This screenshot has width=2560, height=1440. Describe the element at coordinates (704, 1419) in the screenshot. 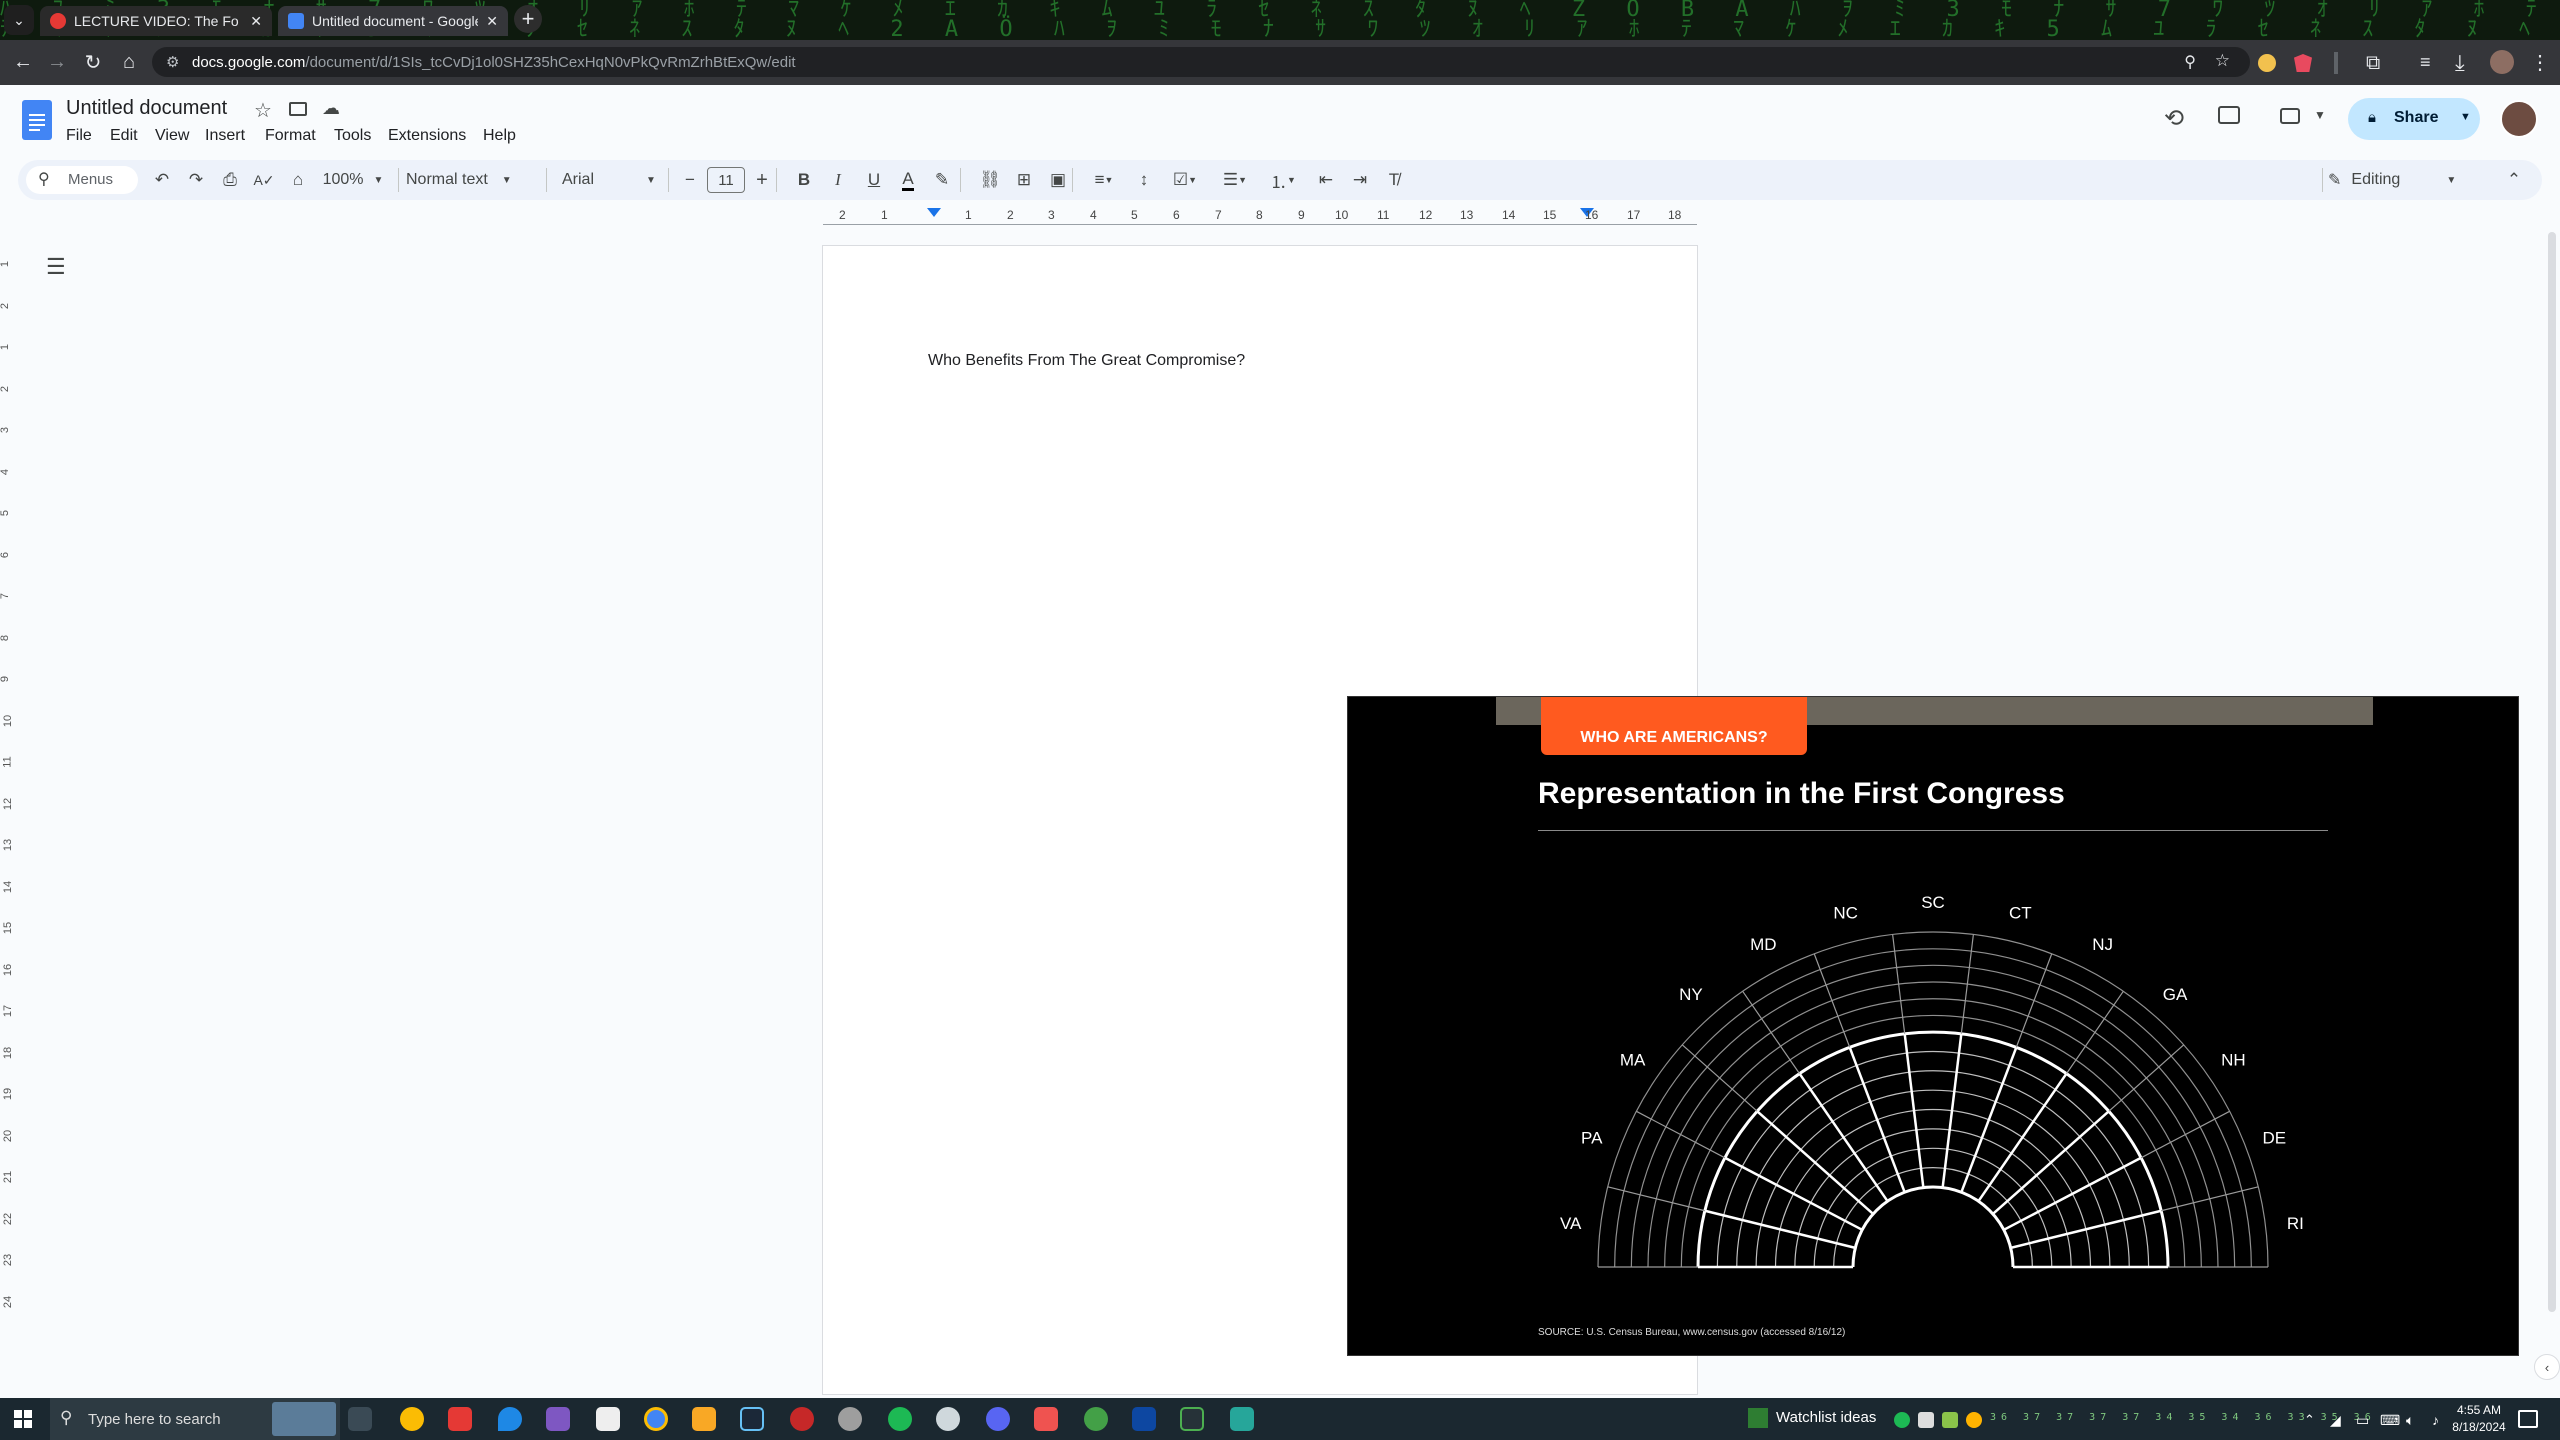

I see `file-explorer-icon` at that location.